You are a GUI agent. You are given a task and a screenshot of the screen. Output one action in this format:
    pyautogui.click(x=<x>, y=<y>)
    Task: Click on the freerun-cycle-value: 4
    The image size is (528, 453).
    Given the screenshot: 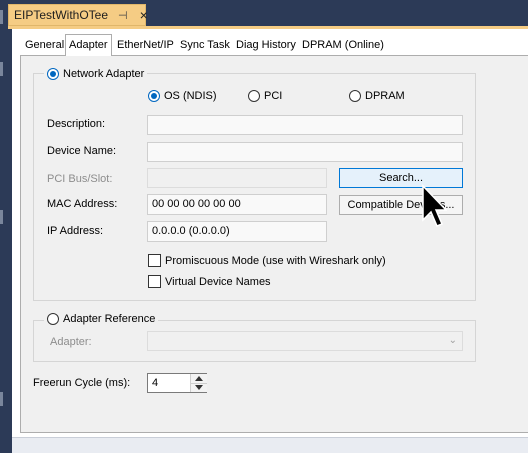 What is the action you would take?
    pyautogui.click(x=155, y=383)
    